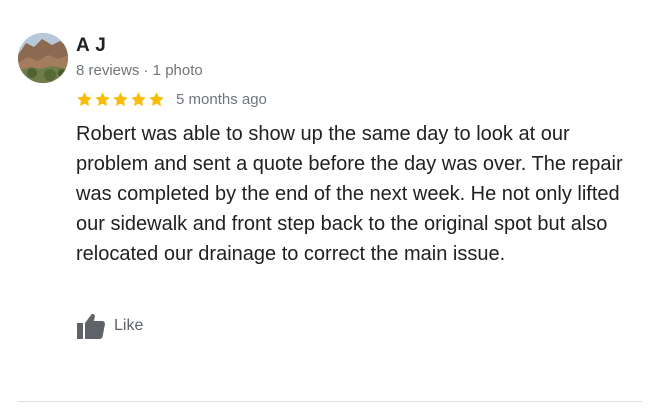 This screenshot has height=408, width=659. Describe the element at coordinates (171, 99) in the screenshot. I see `rating-row: 5 months ago` at that location.